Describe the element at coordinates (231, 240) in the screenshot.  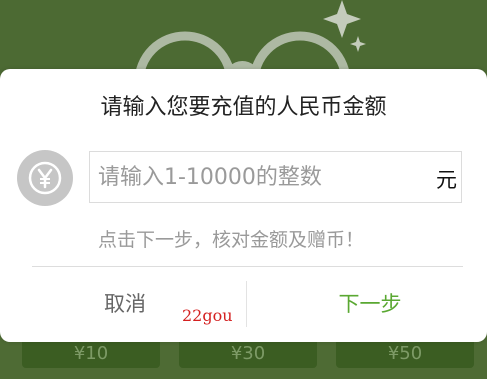
I see `hint-text: 点击下一步，核对金额及赠币！` at that location.